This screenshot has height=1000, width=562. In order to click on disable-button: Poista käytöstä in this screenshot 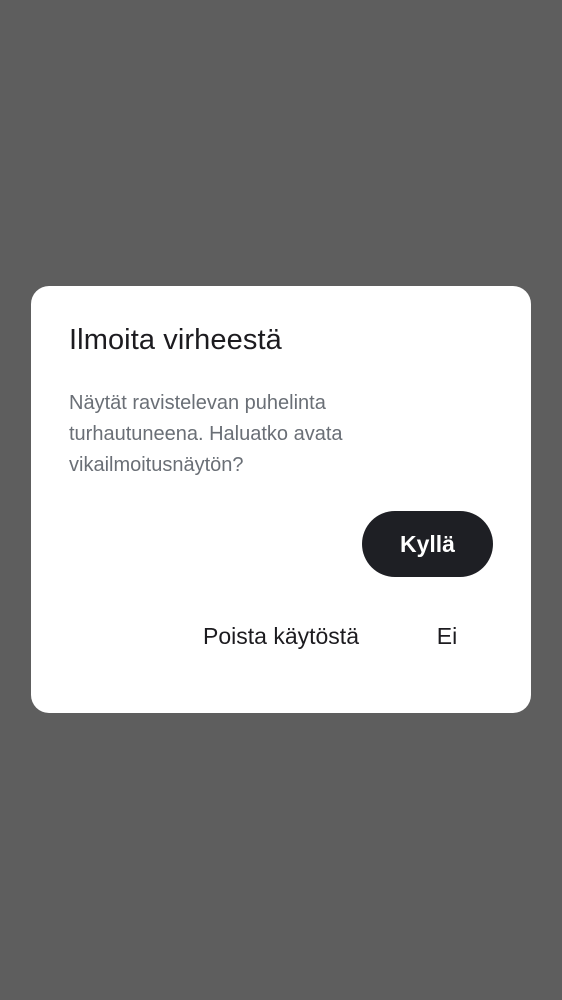, I will do `click(281, 636)`.